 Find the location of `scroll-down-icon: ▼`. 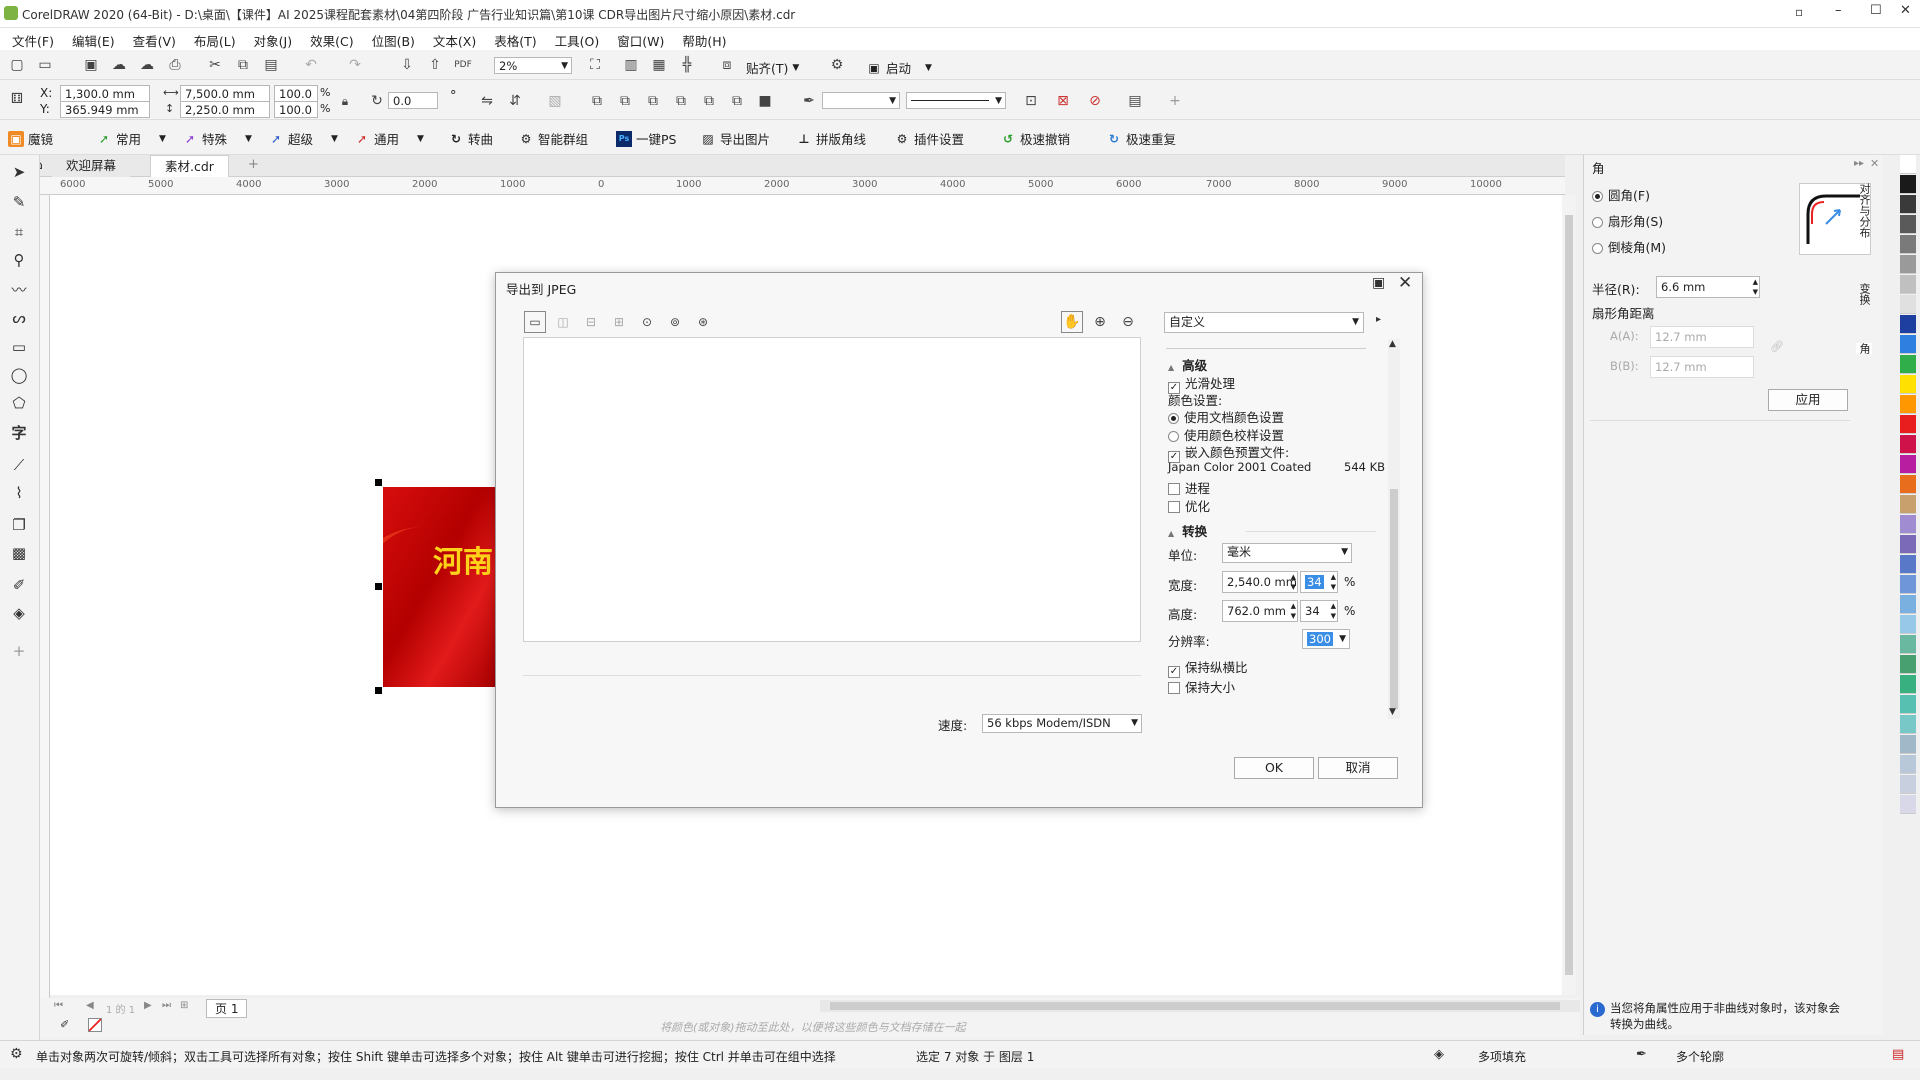

scroll-down-icon: ▼ is located at coordinates (1392, 712).